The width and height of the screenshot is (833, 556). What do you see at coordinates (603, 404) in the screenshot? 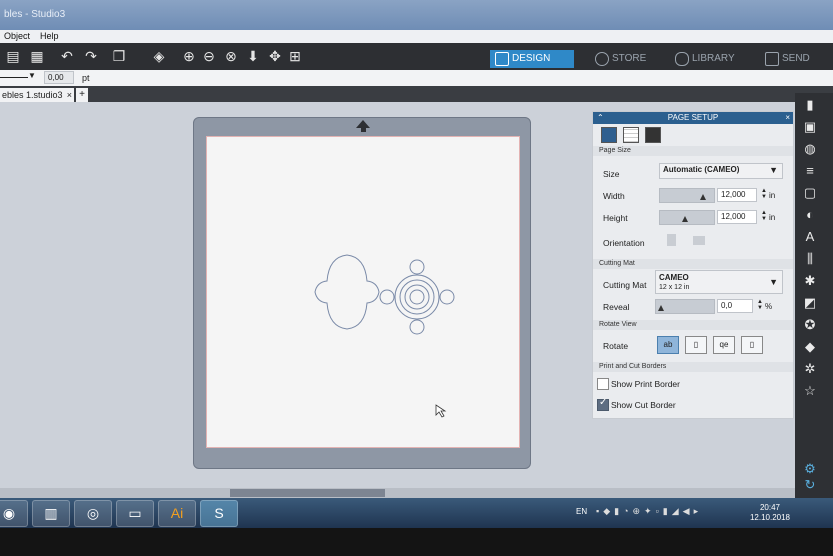
I see `cut-border-checkbox` at bounding box center [603, 404].